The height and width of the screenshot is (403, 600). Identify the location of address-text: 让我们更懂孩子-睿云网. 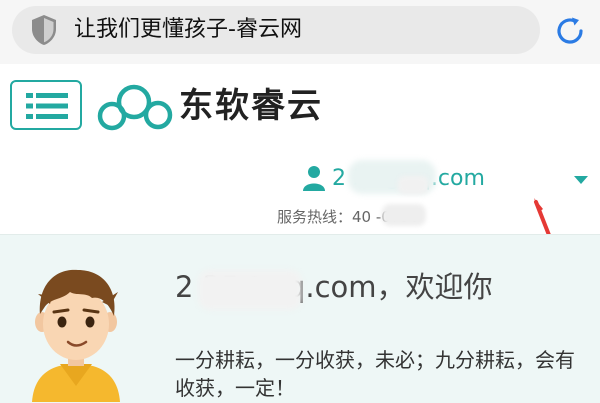
(188, 30).